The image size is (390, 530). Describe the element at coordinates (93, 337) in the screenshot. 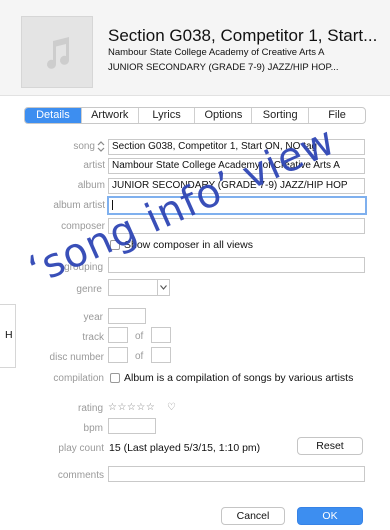

I see `track-label: track` at that location.